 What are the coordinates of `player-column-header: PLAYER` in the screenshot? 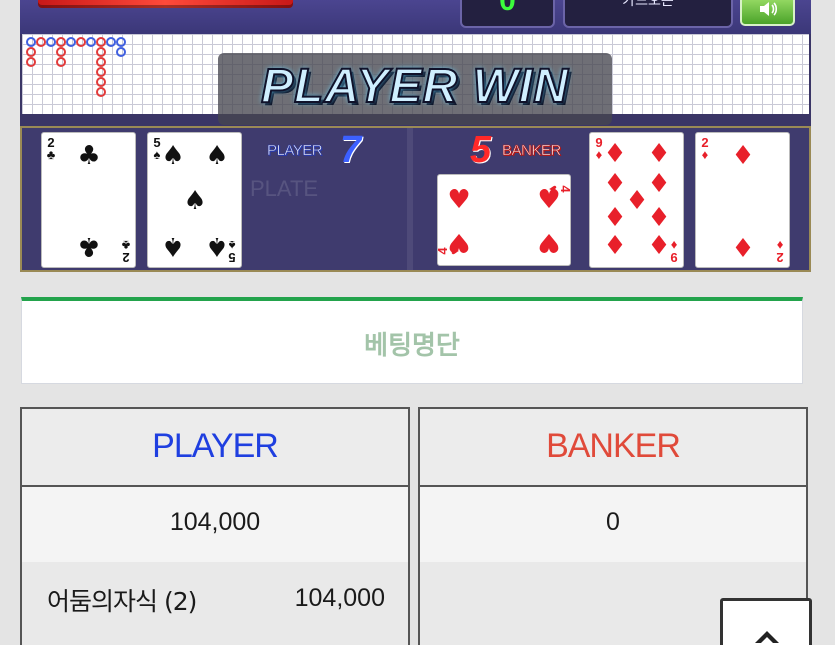 It's located at (215, 448).